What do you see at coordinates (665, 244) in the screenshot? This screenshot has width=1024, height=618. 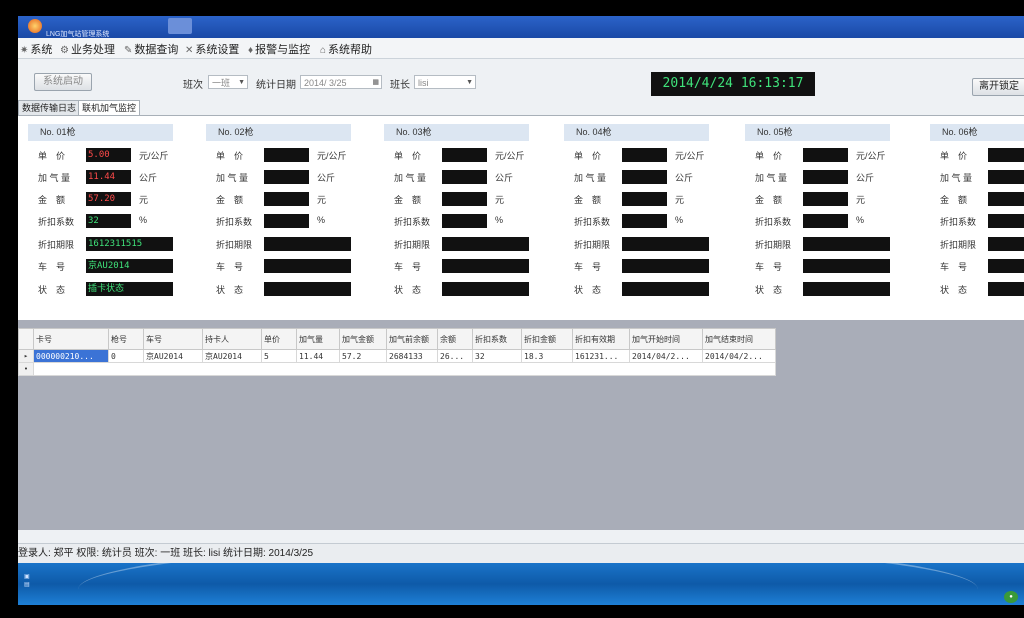 I see `field-value-period` at bounding box center [665, 244].